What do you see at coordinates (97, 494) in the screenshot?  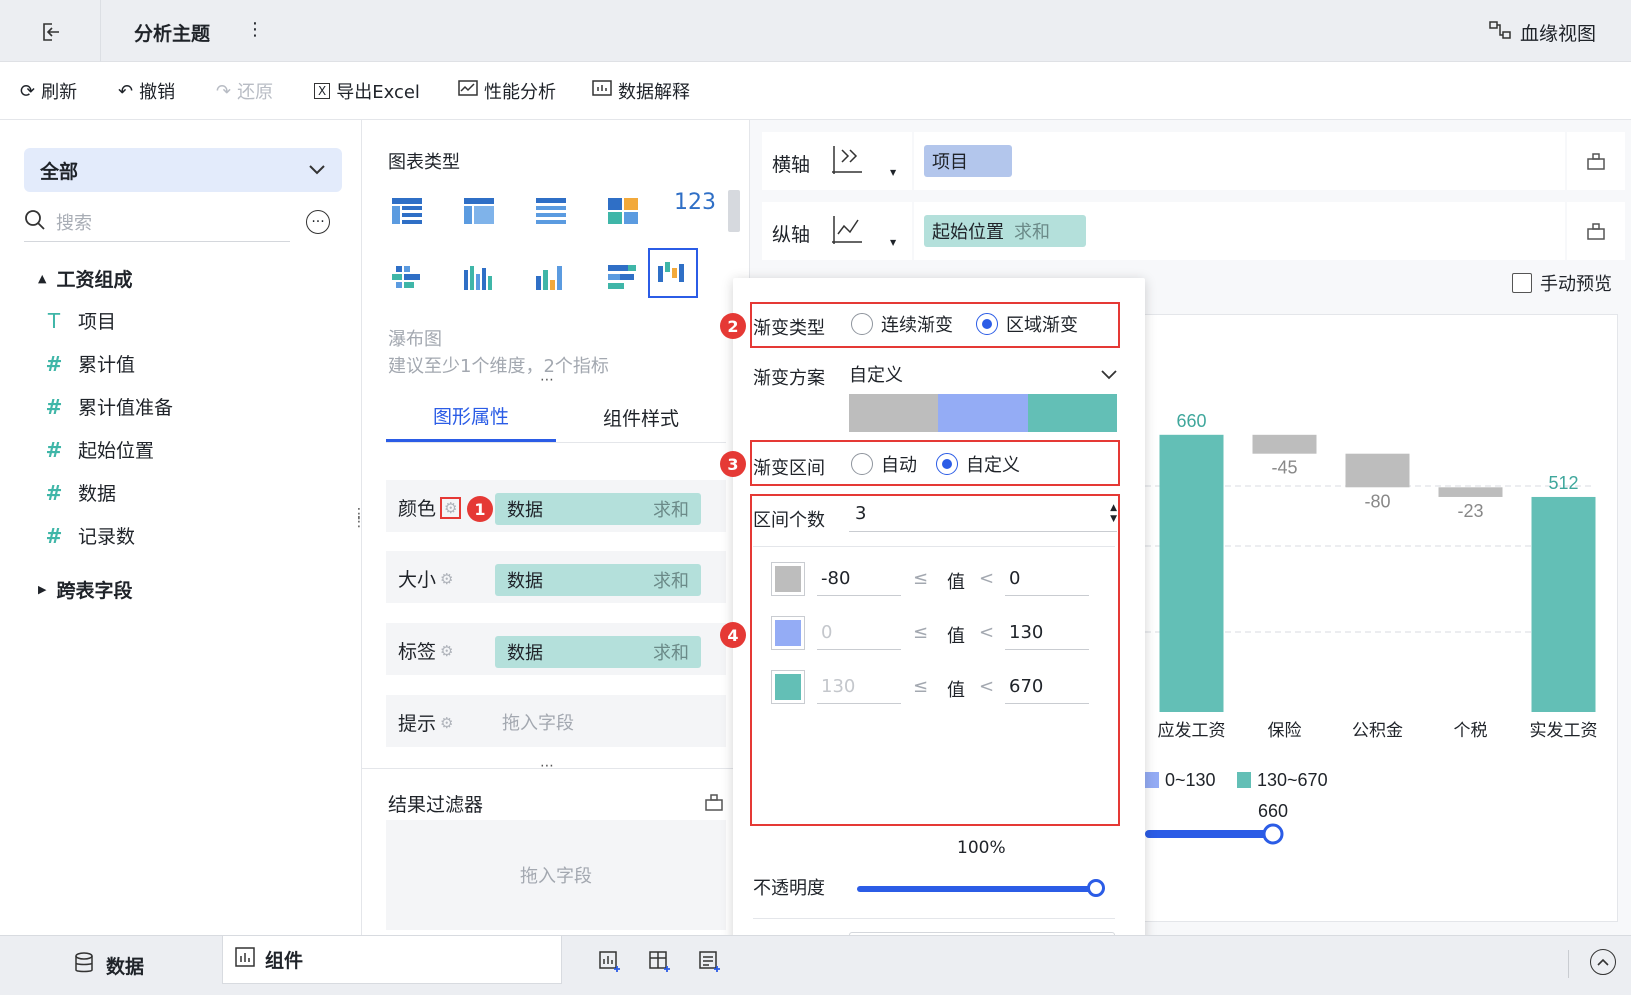 I see `field-label: 数据` at bounding box center [97, 494].